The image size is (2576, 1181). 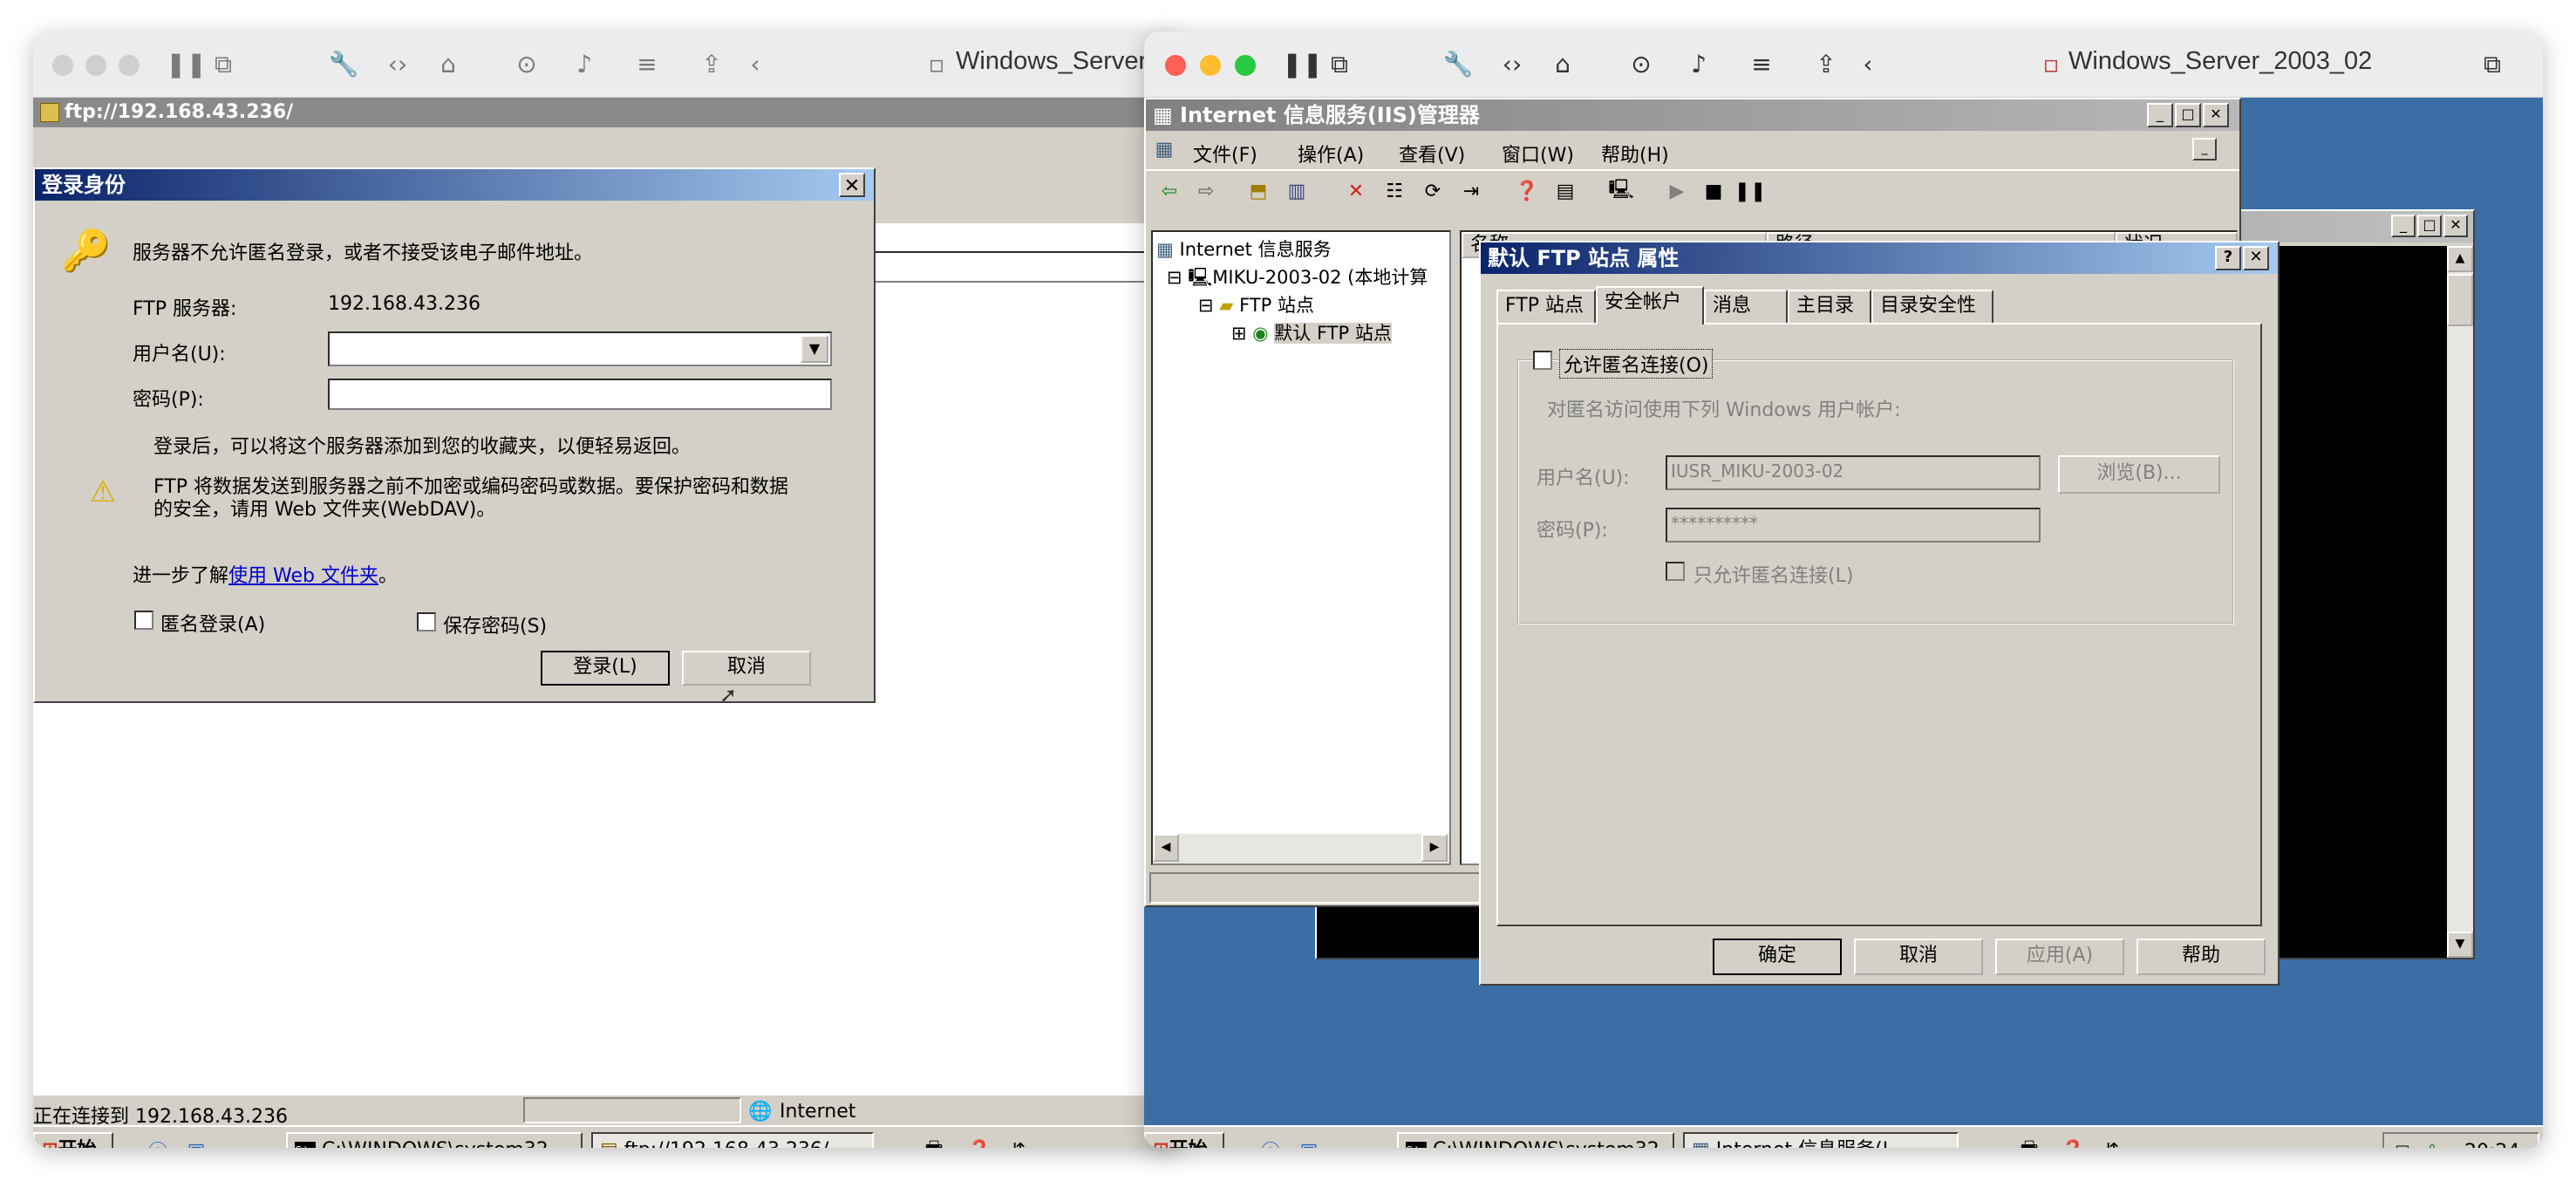 I want to click on pause-service-icon: ❚❚, so click(x=1751, y=191).